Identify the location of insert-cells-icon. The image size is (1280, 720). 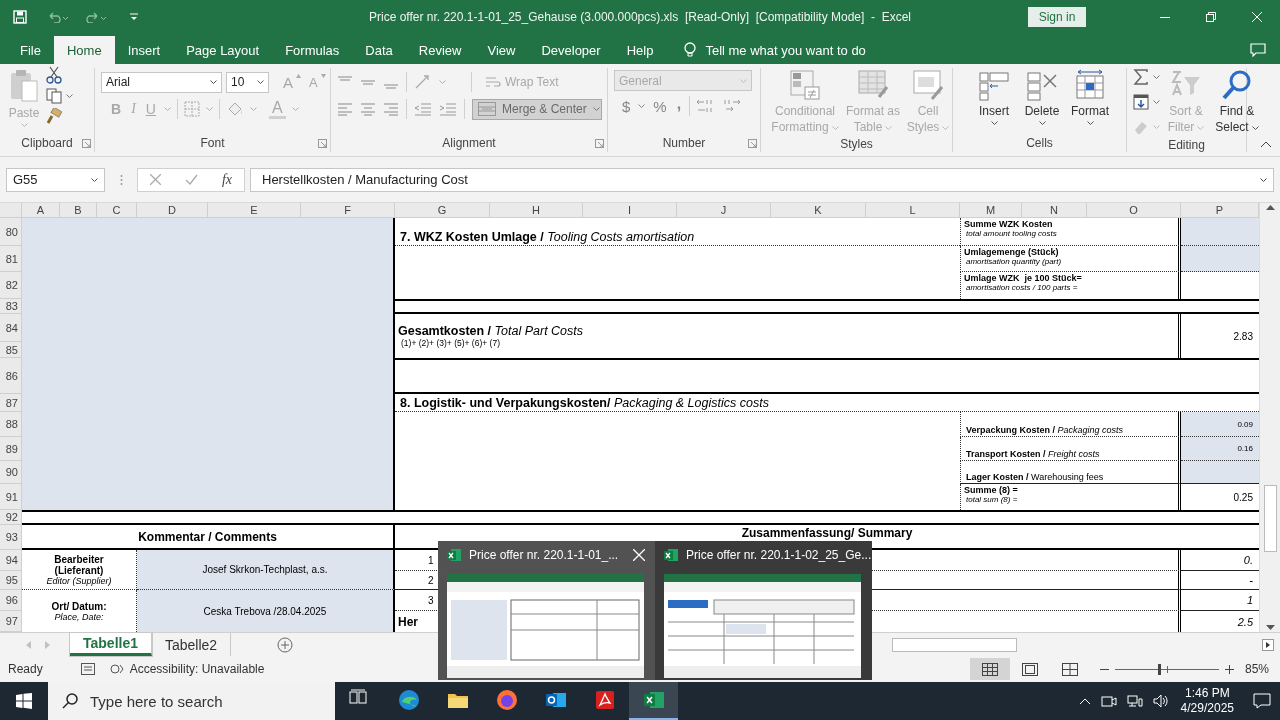
(994, 85).